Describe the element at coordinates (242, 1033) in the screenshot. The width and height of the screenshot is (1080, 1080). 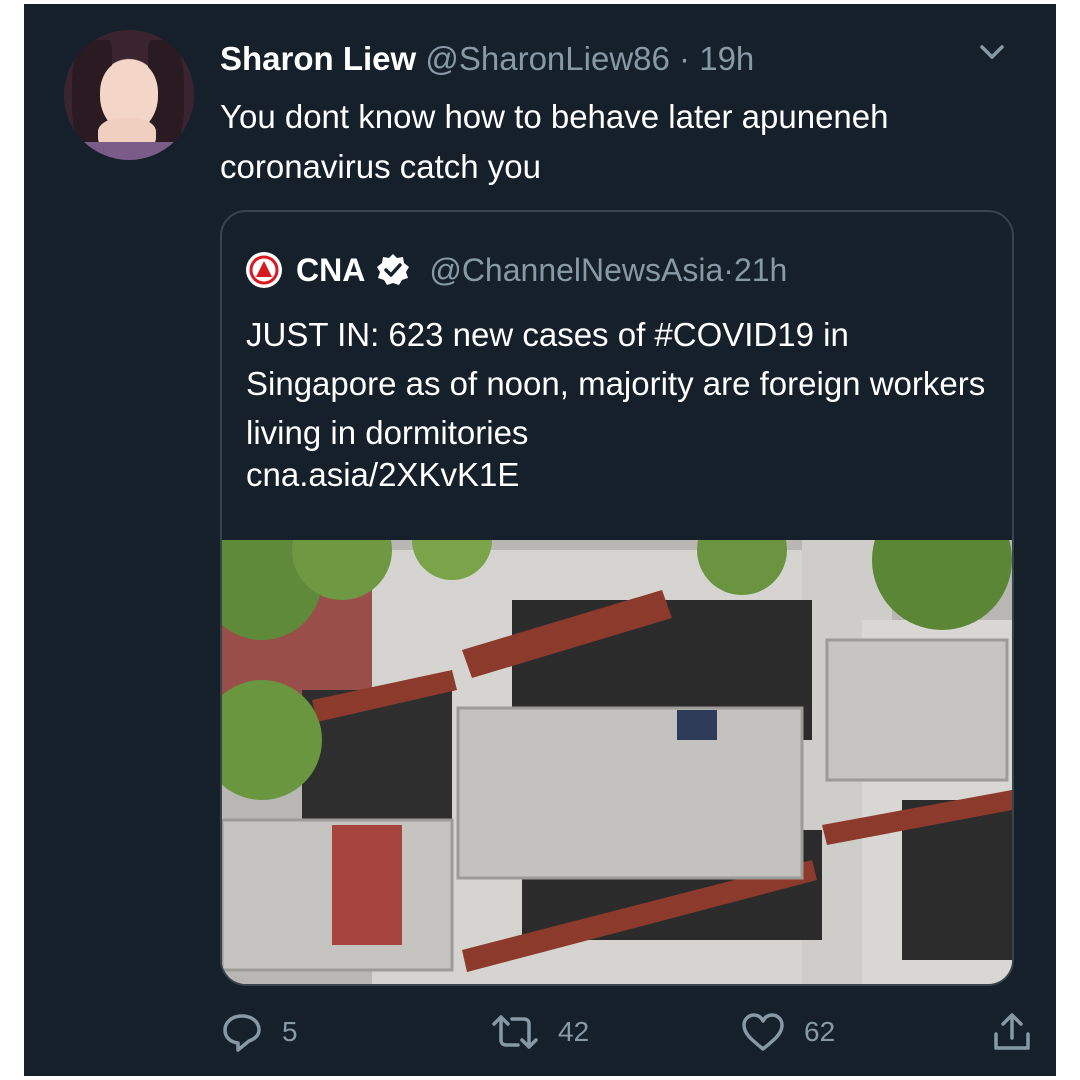
I see `reply-icon` at that location.